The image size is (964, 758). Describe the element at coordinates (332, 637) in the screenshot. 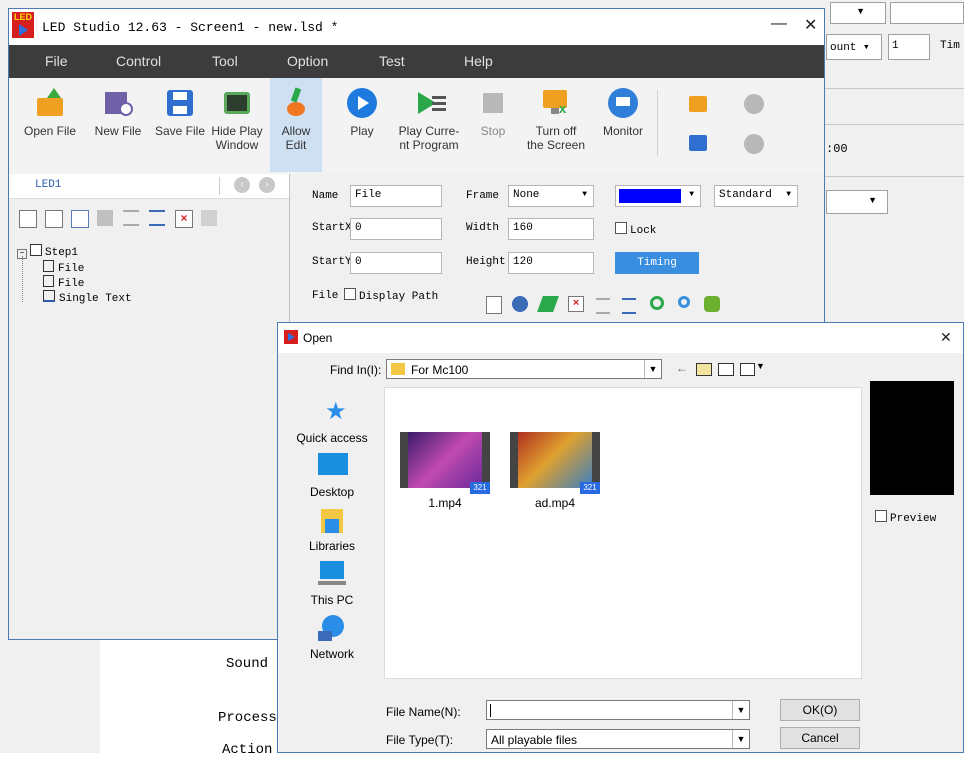

I see `place-network: Network` at that location.